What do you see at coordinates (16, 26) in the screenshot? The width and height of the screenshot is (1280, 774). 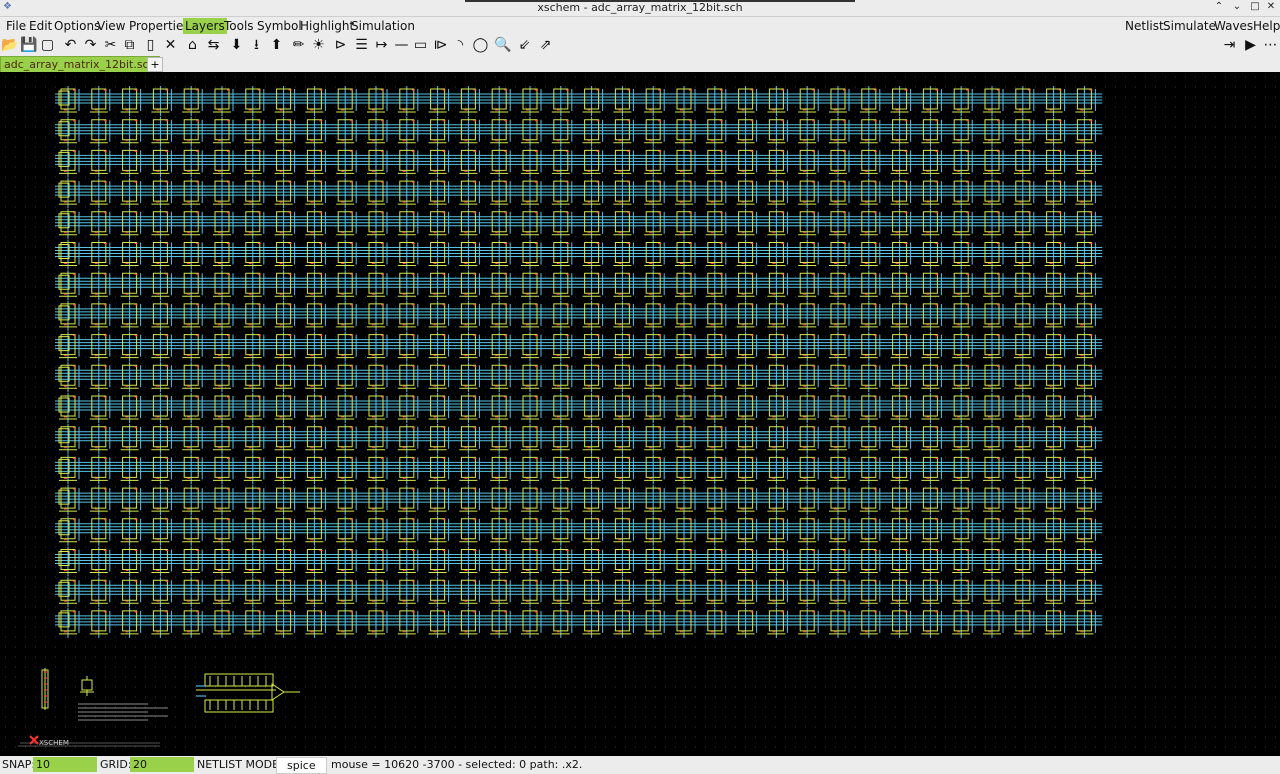 I see `menu-file: File` at bounding box center [16, 26].